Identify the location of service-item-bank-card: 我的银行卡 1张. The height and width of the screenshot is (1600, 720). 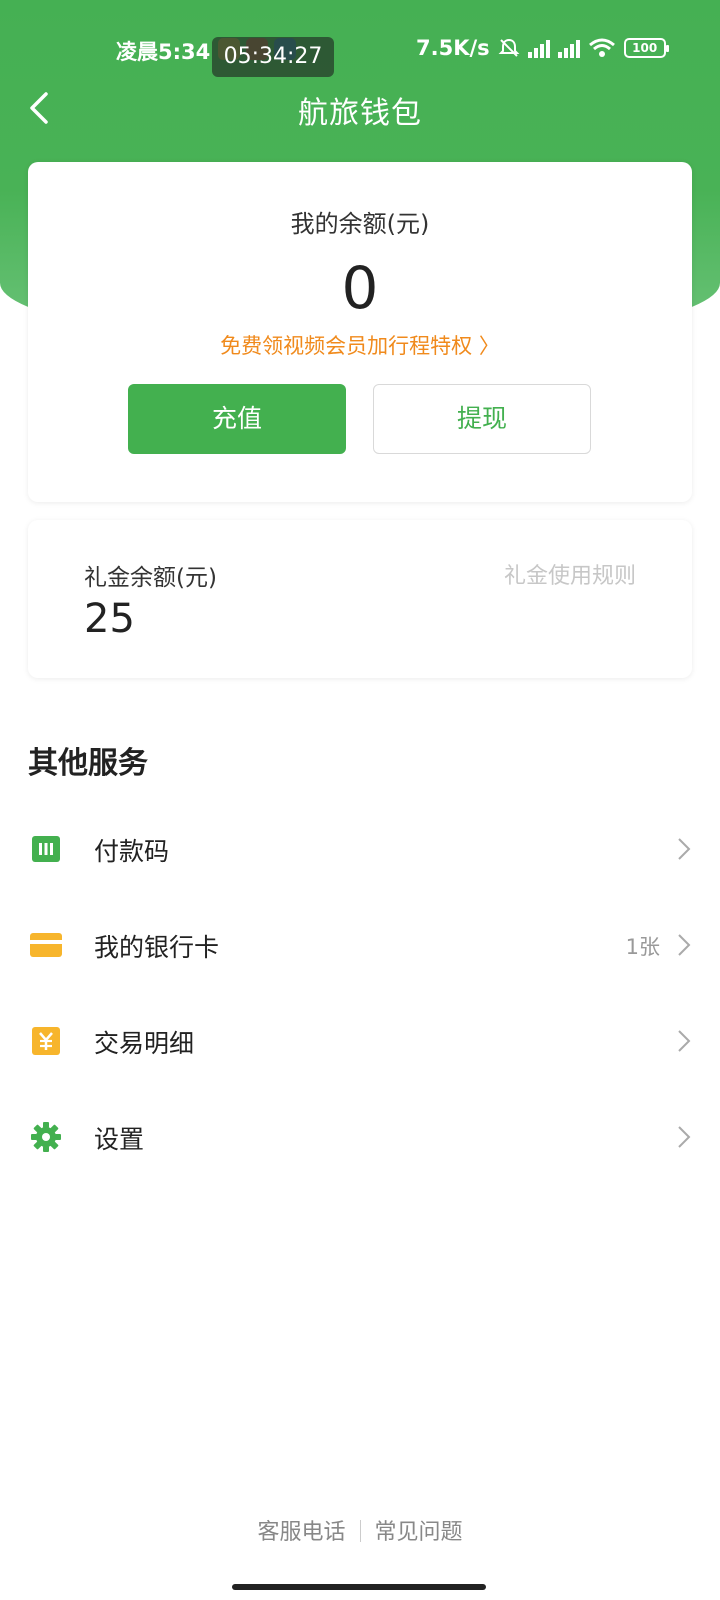
(360, 946).